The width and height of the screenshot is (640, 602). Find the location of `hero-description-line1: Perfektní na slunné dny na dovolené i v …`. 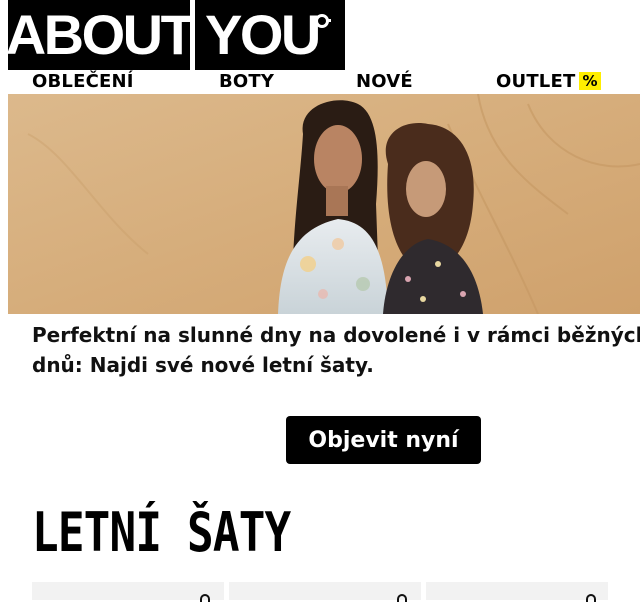

hero-description-line1: Perfektní na slunné dny na dovolené i v … is located at coordinates (336, 335).